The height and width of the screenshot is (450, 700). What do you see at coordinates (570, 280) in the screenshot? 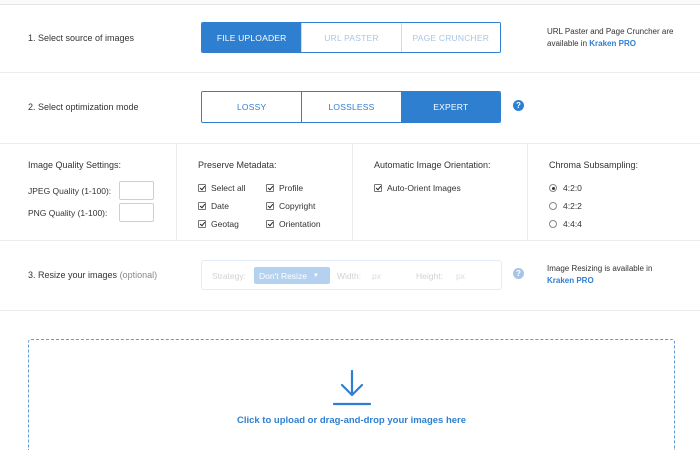
I see `resize-kraken-pro-link: Kraken PRO` at bounding box center [570, 280].